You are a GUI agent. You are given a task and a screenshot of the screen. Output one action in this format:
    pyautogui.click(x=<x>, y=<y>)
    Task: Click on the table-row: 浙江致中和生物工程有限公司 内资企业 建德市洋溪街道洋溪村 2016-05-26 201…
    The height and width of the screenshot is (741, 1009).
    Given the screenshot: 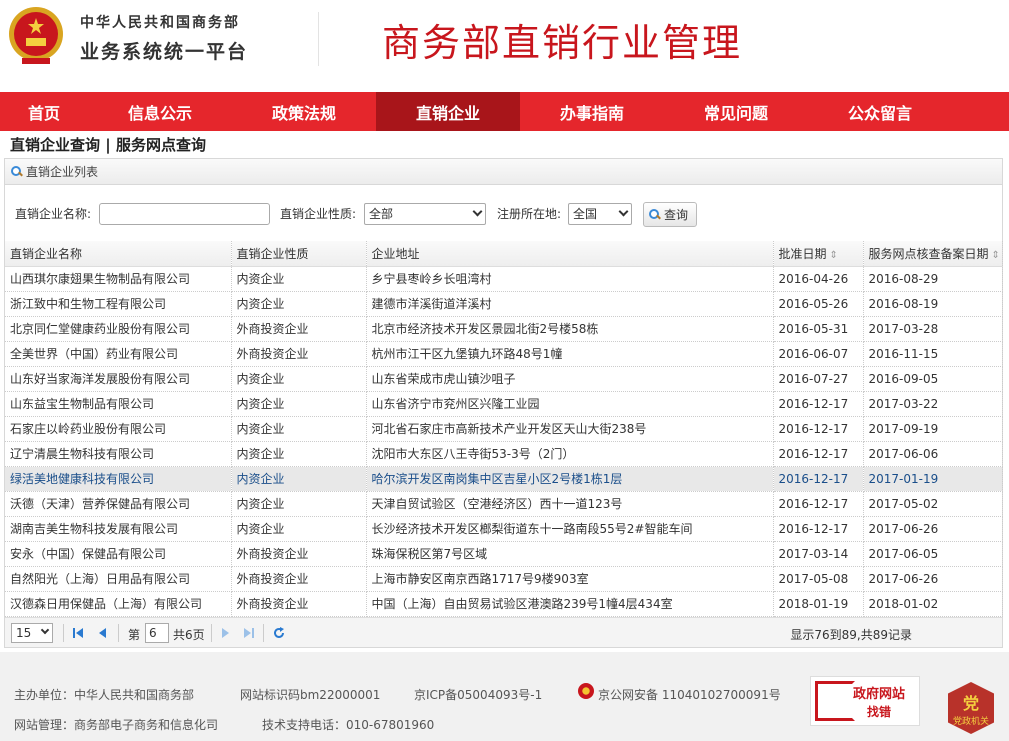 What is the action you would take?
    pyautogui.click(x=504, y=304)
    